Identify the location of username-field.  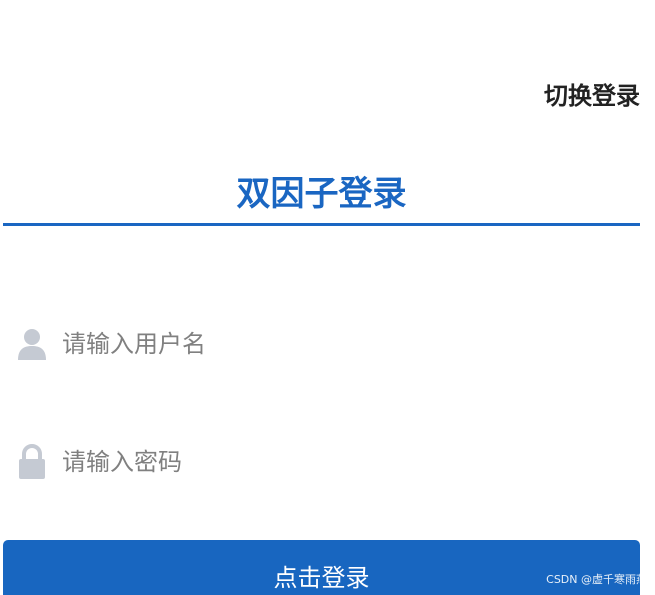
(324, 344).